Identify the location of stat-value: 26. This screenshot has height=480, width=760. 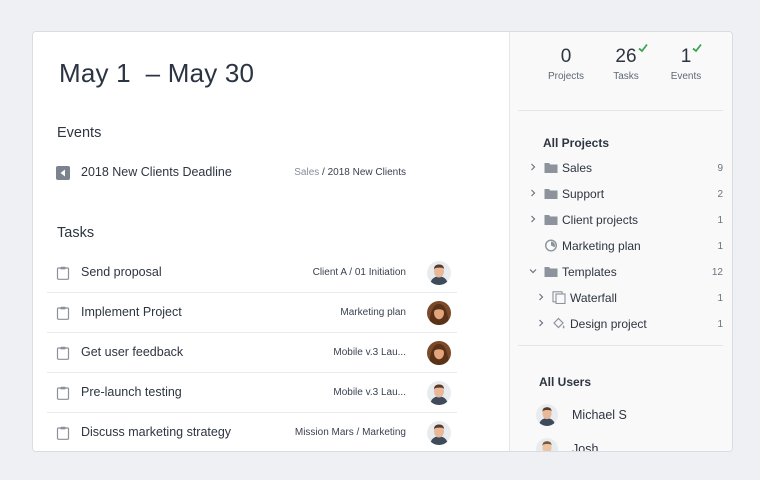
(631, 55).